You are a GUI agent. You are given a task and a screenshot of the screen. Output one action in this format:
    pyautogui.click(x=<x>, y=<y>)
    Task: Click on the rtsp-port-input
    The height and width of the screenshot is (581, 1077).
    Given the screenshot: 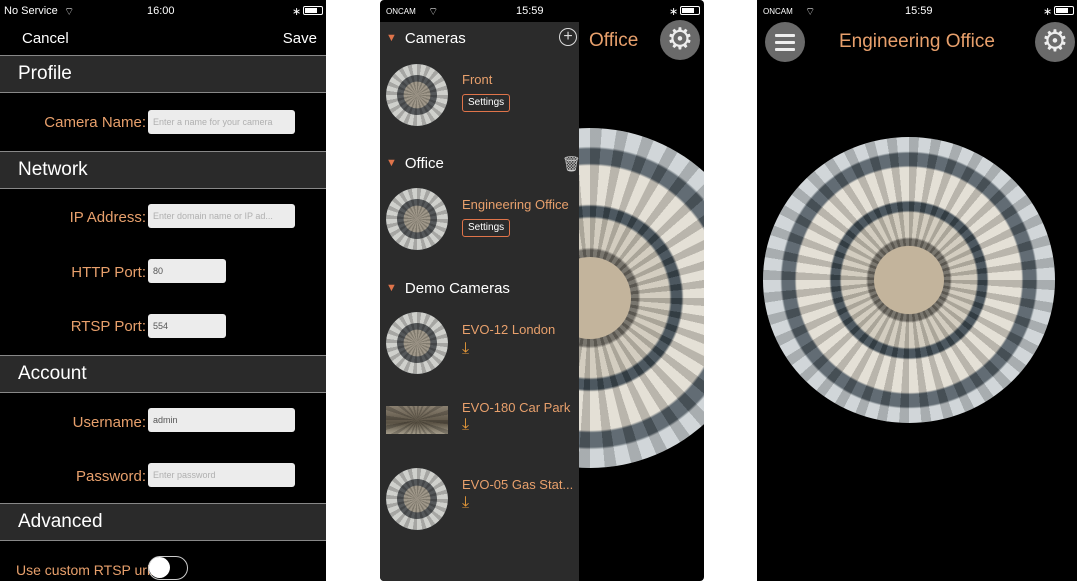 What is the action you would take?
    pyautogui.click(x=187, y=326)
    